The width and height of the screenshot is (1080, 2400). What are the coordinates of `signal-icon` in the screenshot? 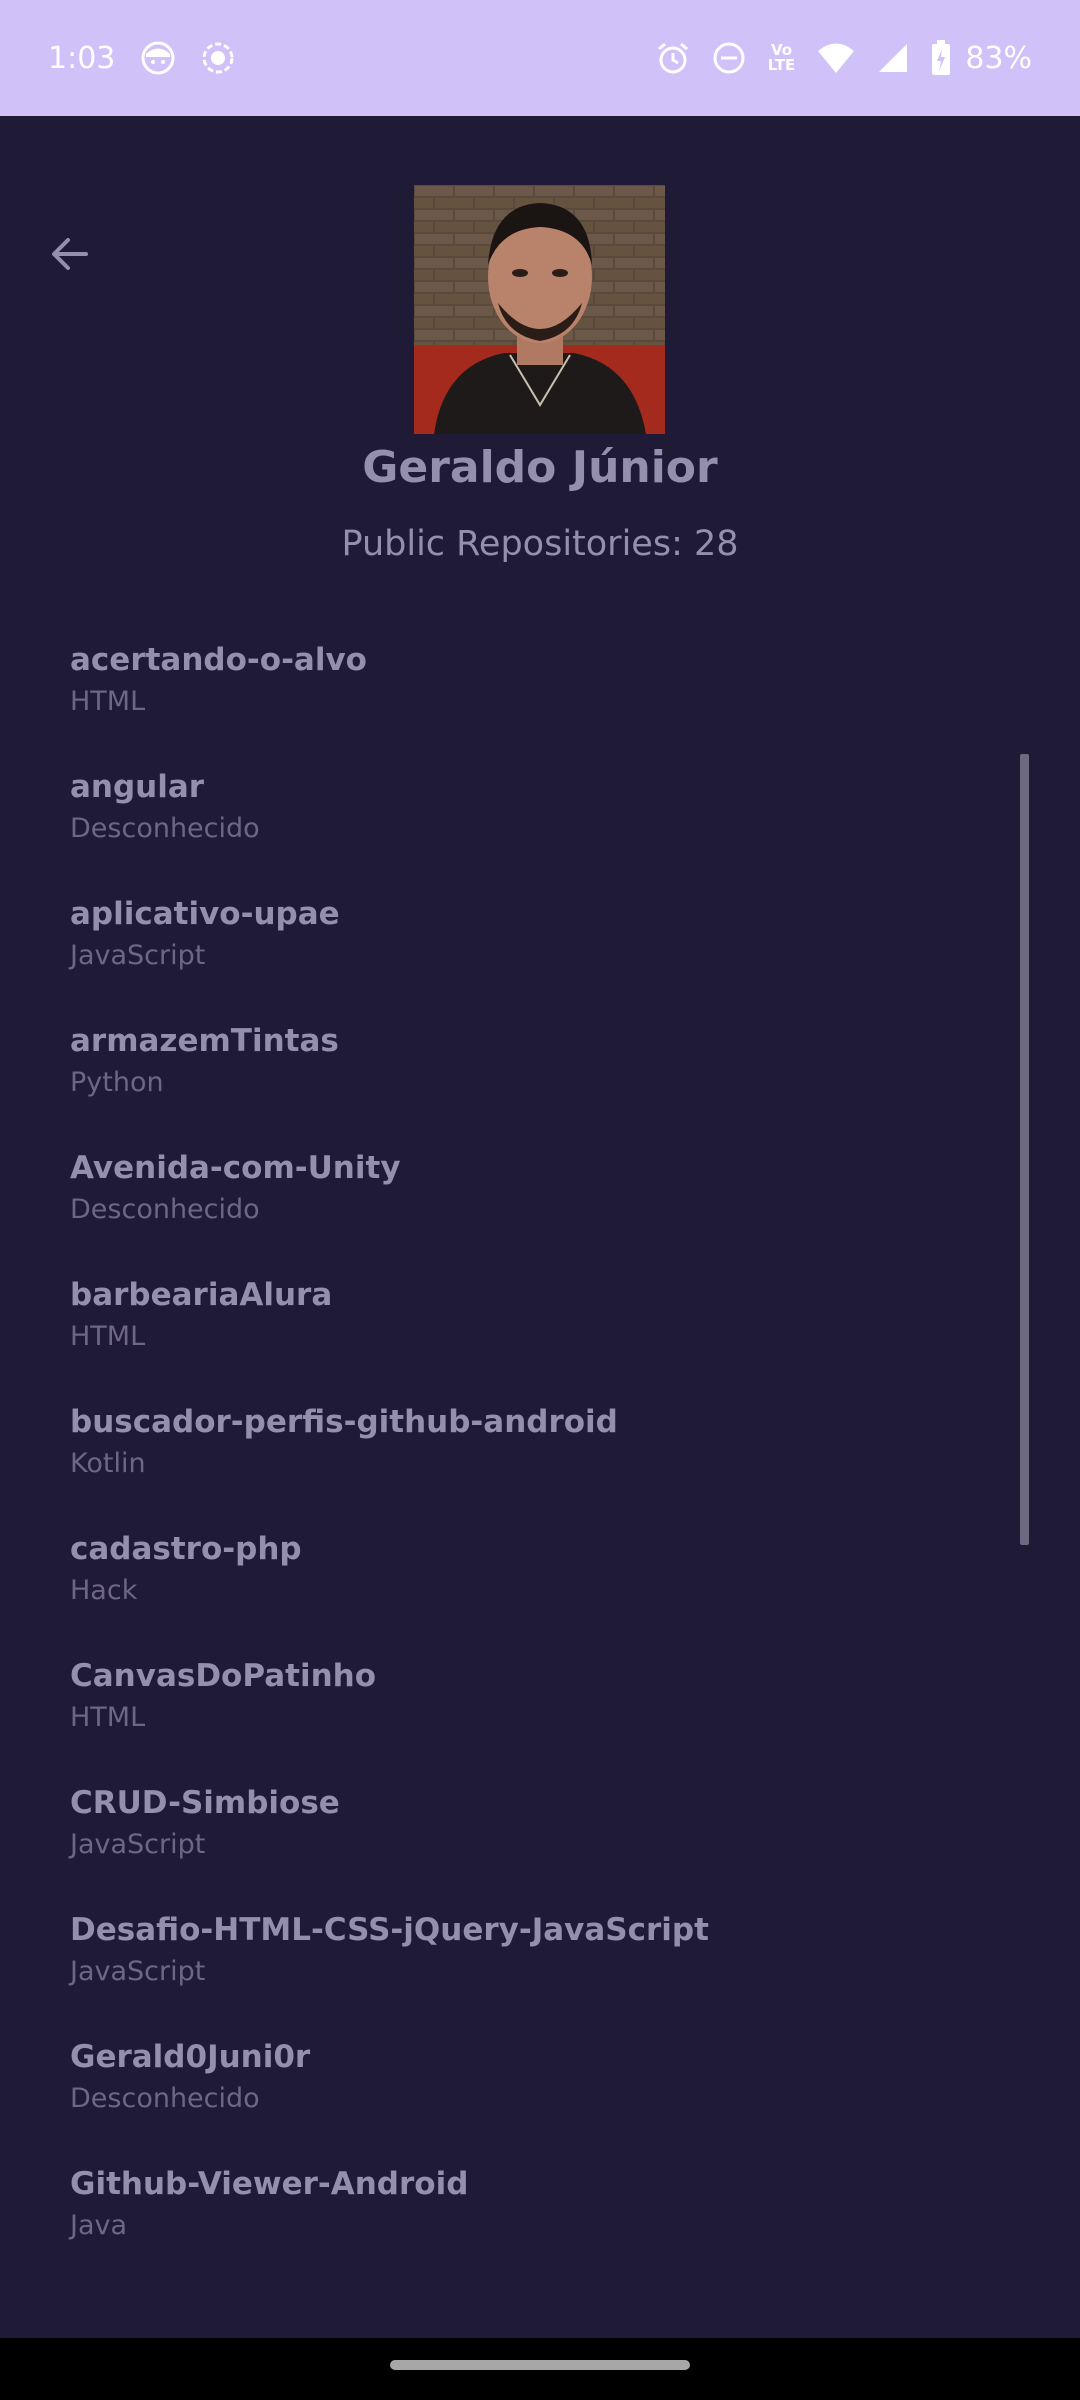 It's located at (893, 58).